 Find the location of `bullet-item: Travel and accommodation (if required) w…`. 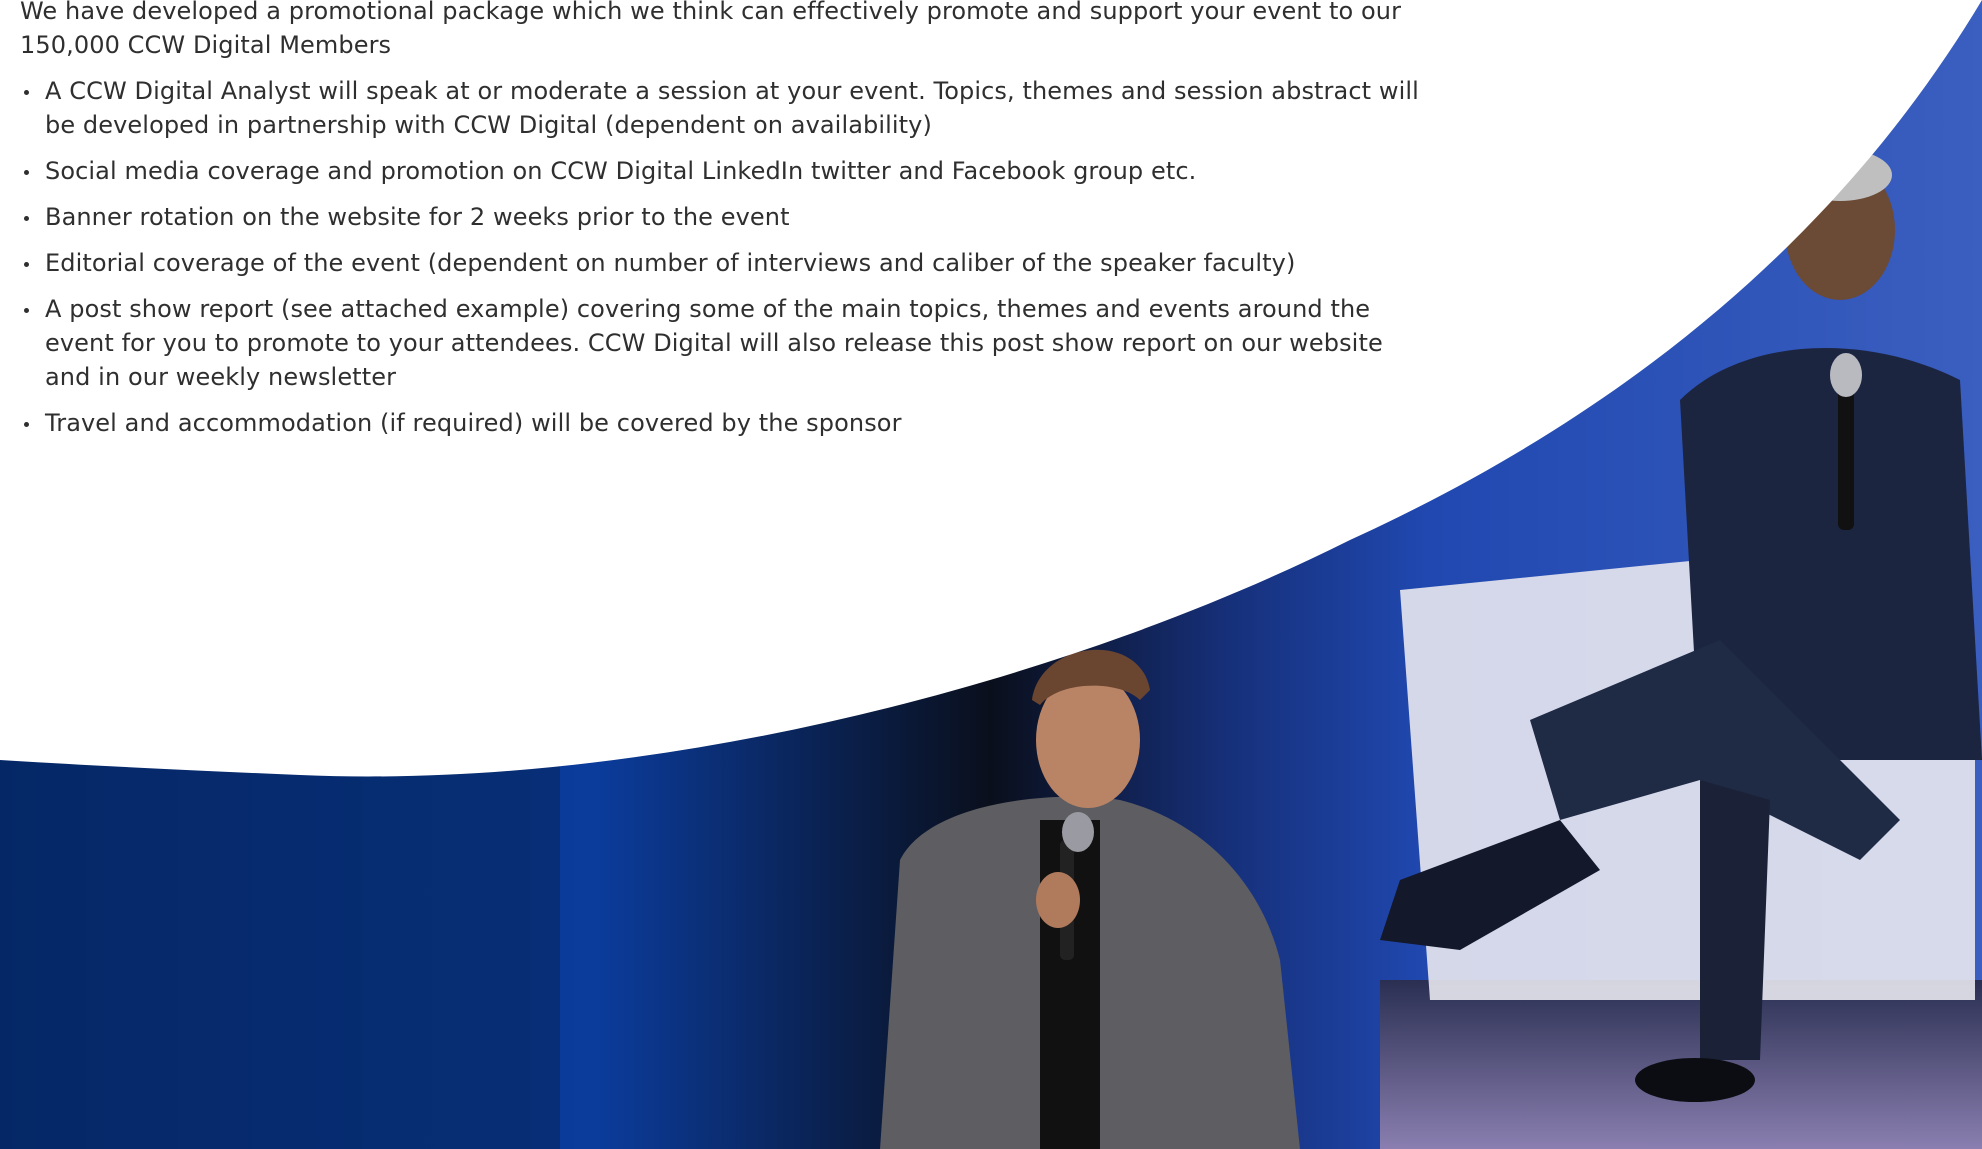

bullet-item: Travel and accommodation (if required) w… is located at coordinates (720, 423).